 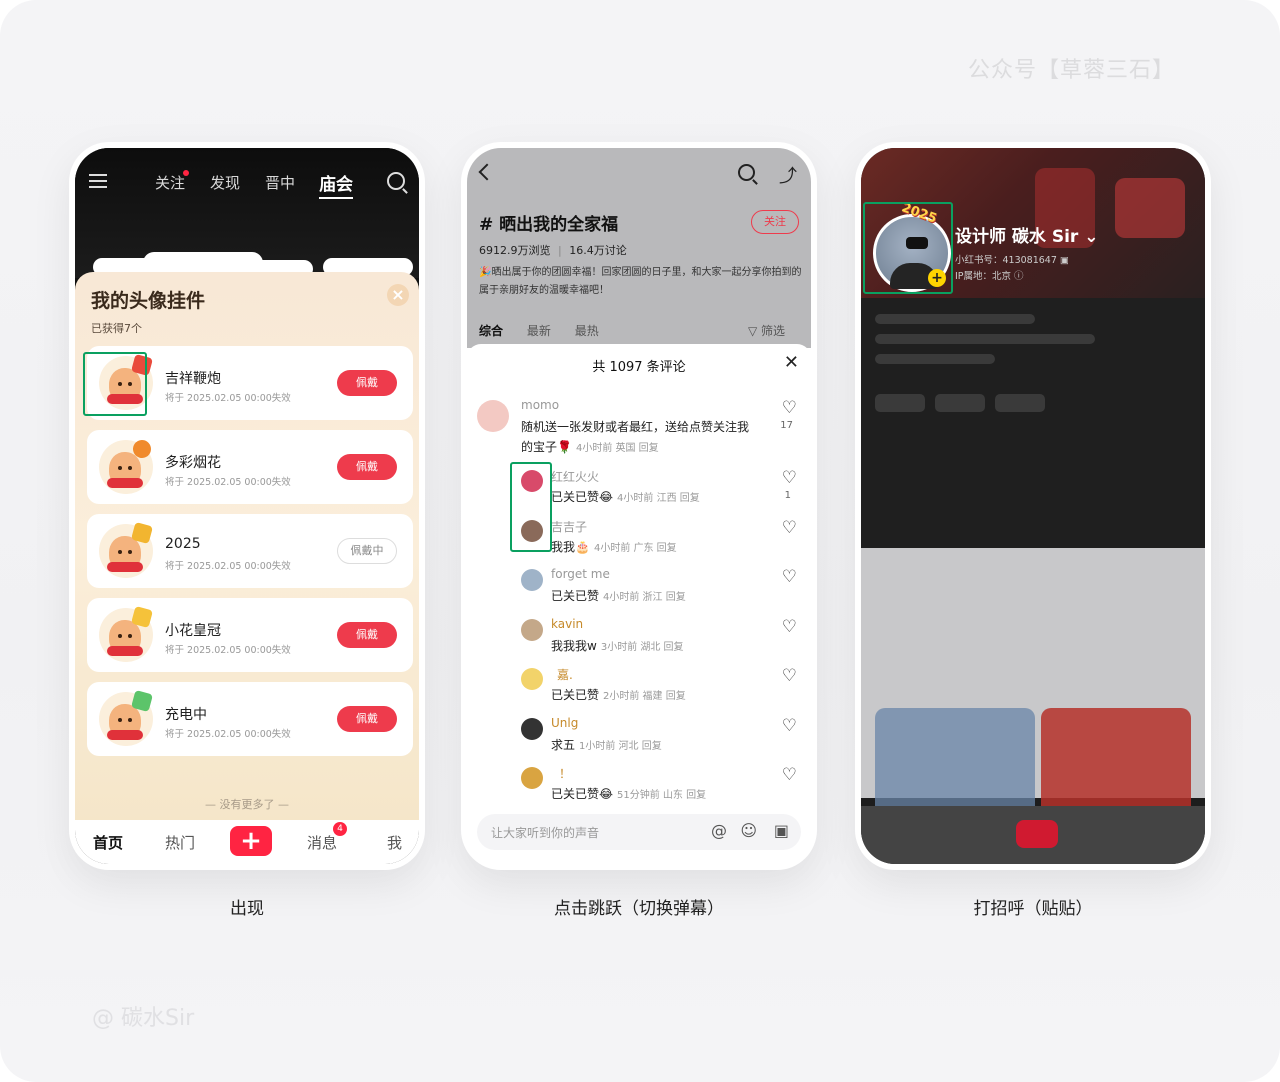 What do you see at coordinates (487, 172) in the screenshot?
I see `back-icon` at bounding box center [487, 172].